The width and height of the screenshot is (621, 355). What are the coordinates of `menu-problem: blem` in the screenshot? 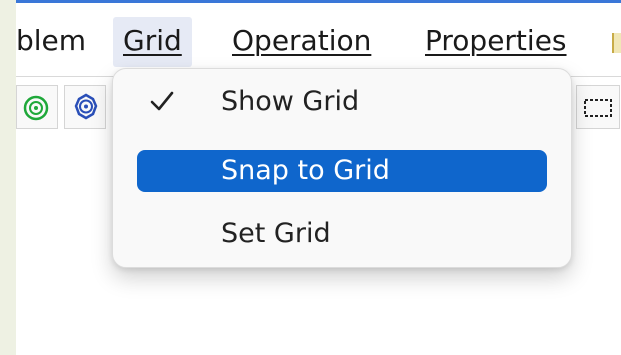 It's located at (51, 41).